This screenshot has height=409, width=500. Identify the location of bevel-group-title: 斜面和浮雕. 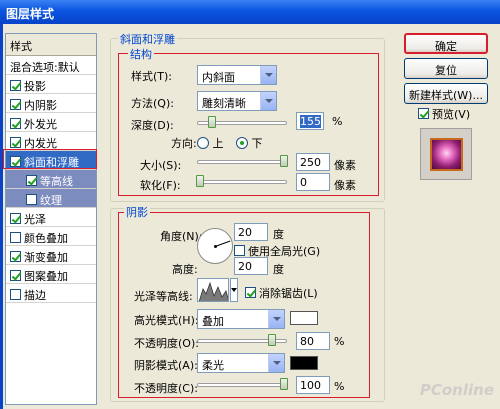
(147, 39).